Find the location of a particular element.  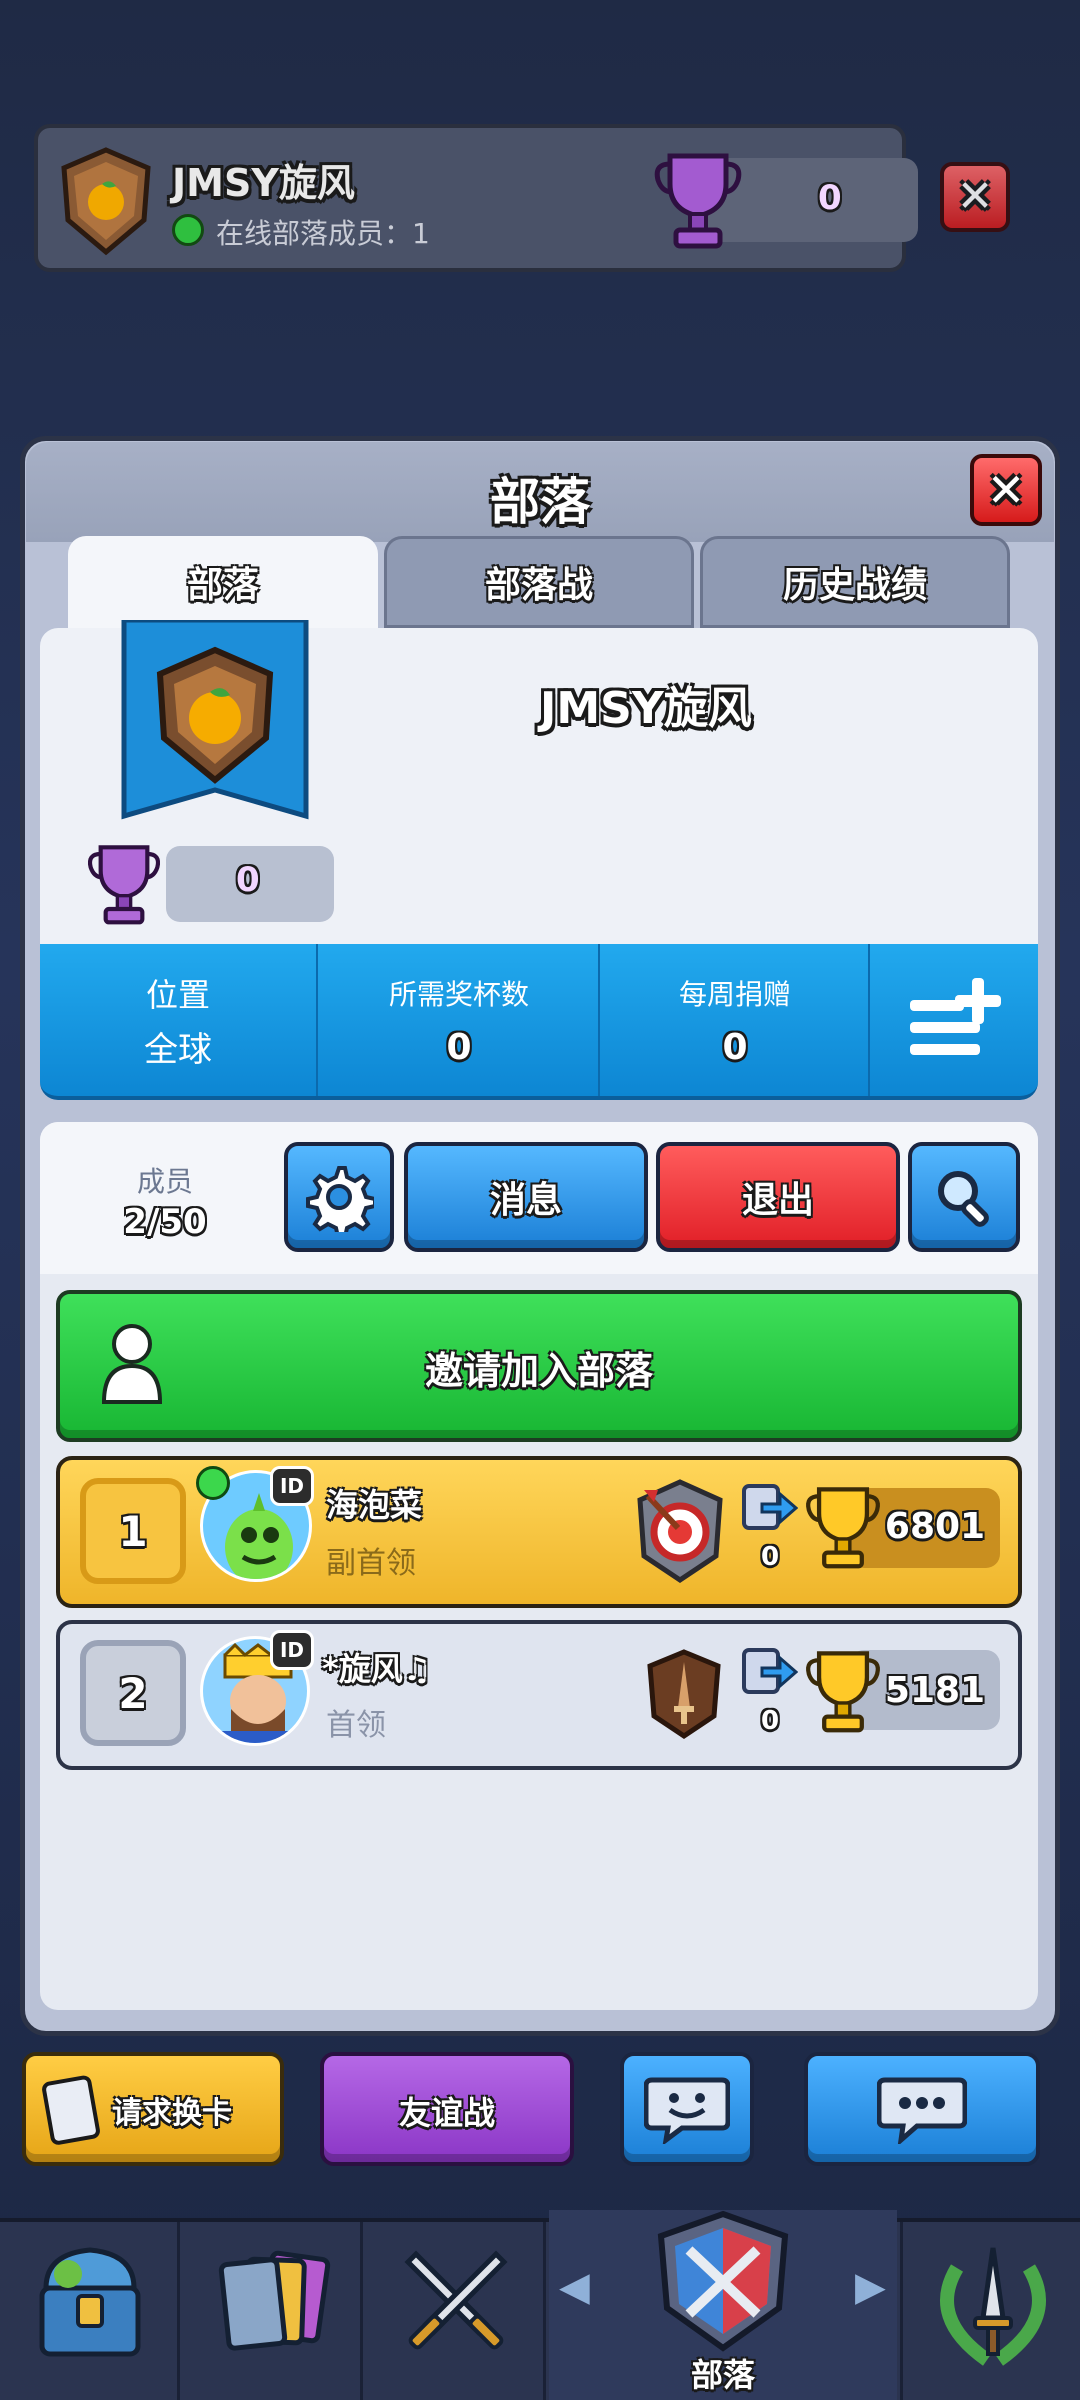

members-label: 成员 is located at coordinates (164, 1181).